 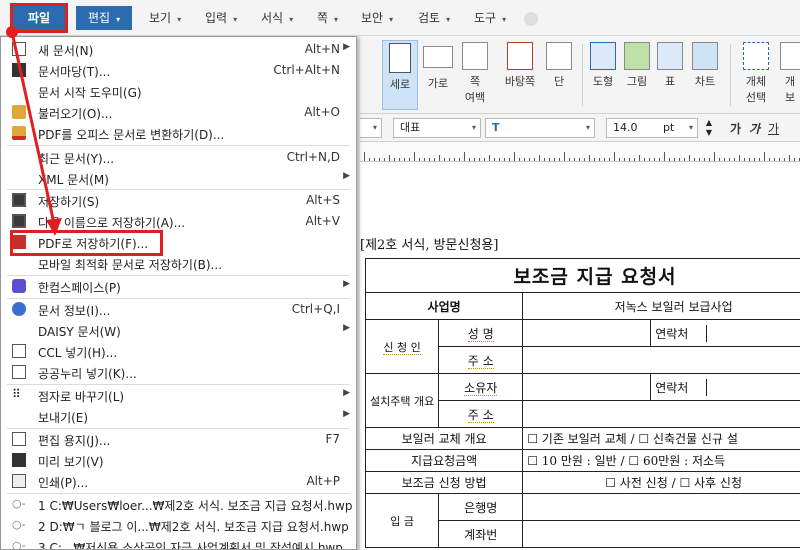 I want to click on name-value, so click(x=587, y=333).